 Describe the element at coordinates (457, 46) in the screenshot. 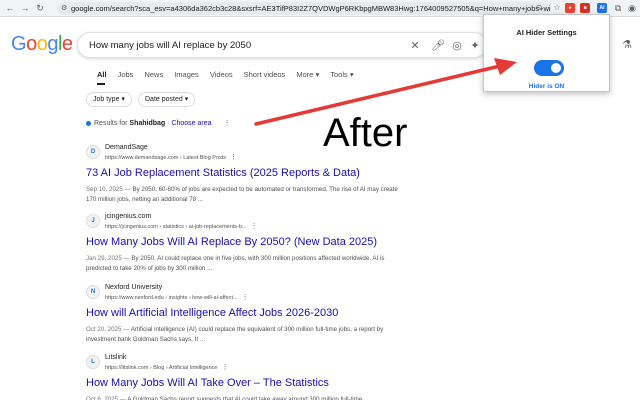

I see `lens-icon: ◎` at that location.